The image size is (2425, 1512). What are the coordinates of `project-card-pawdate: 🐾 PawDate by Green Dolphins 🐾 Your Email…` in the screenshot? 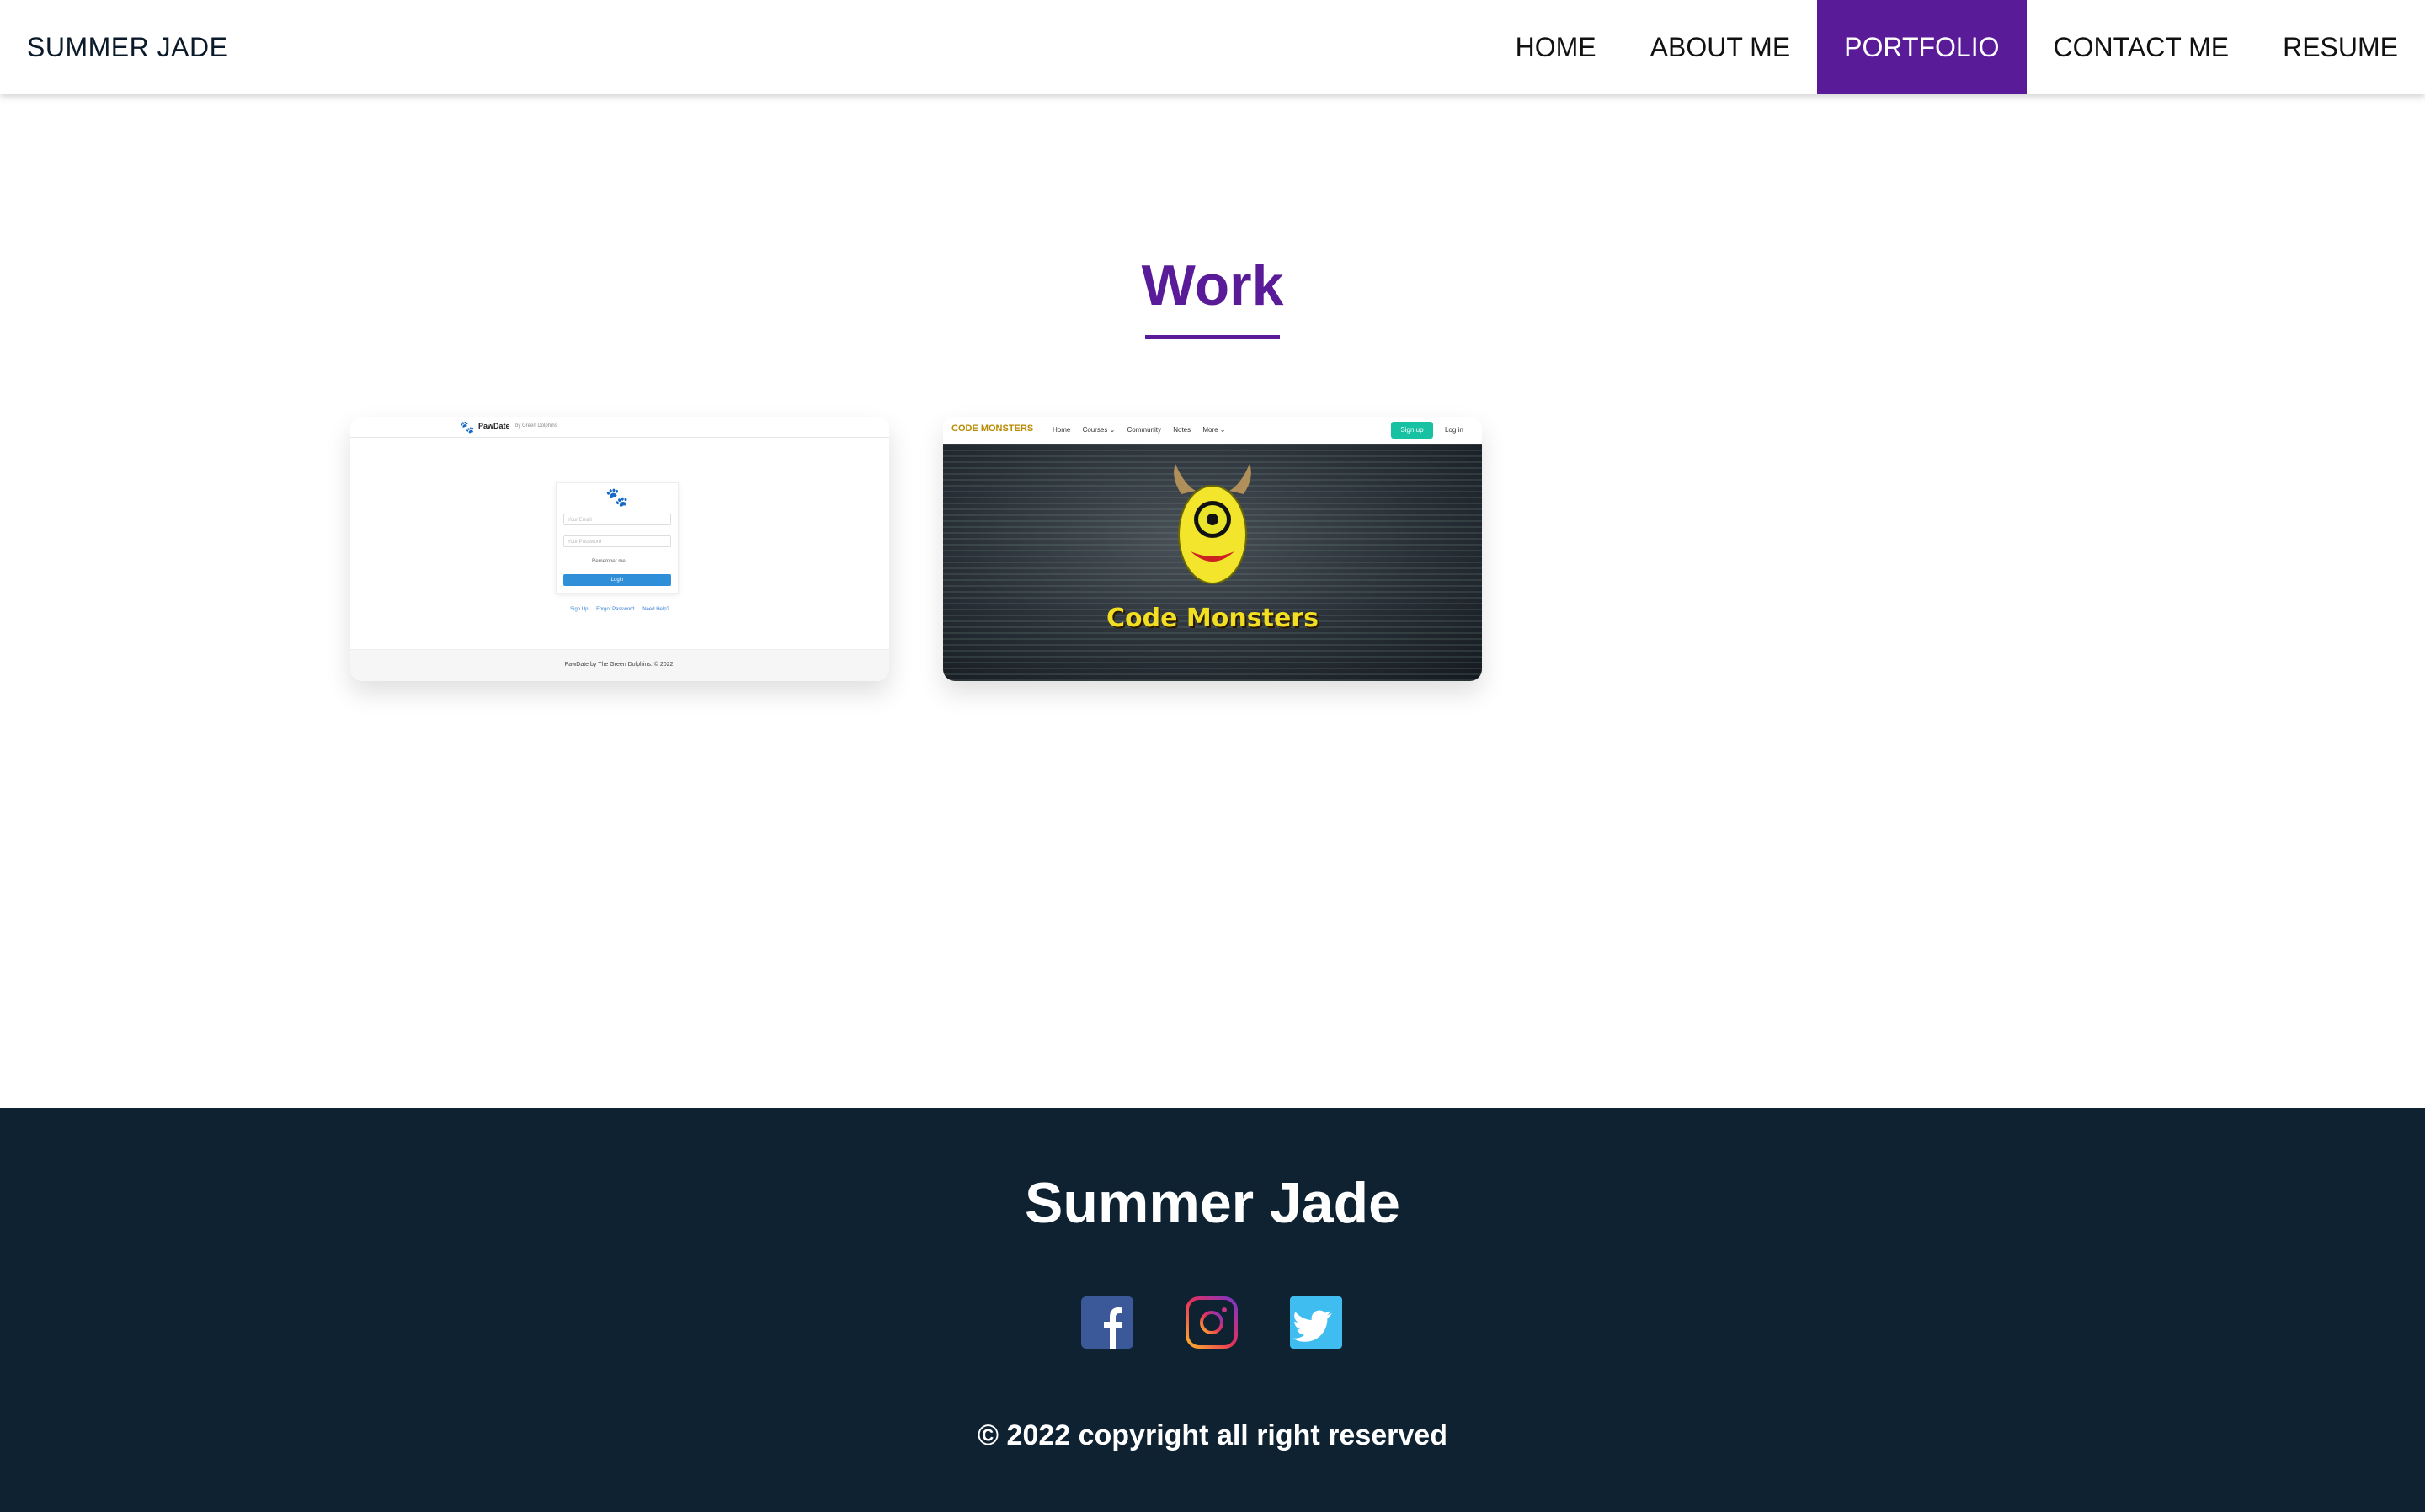 It's located at (619, 549).